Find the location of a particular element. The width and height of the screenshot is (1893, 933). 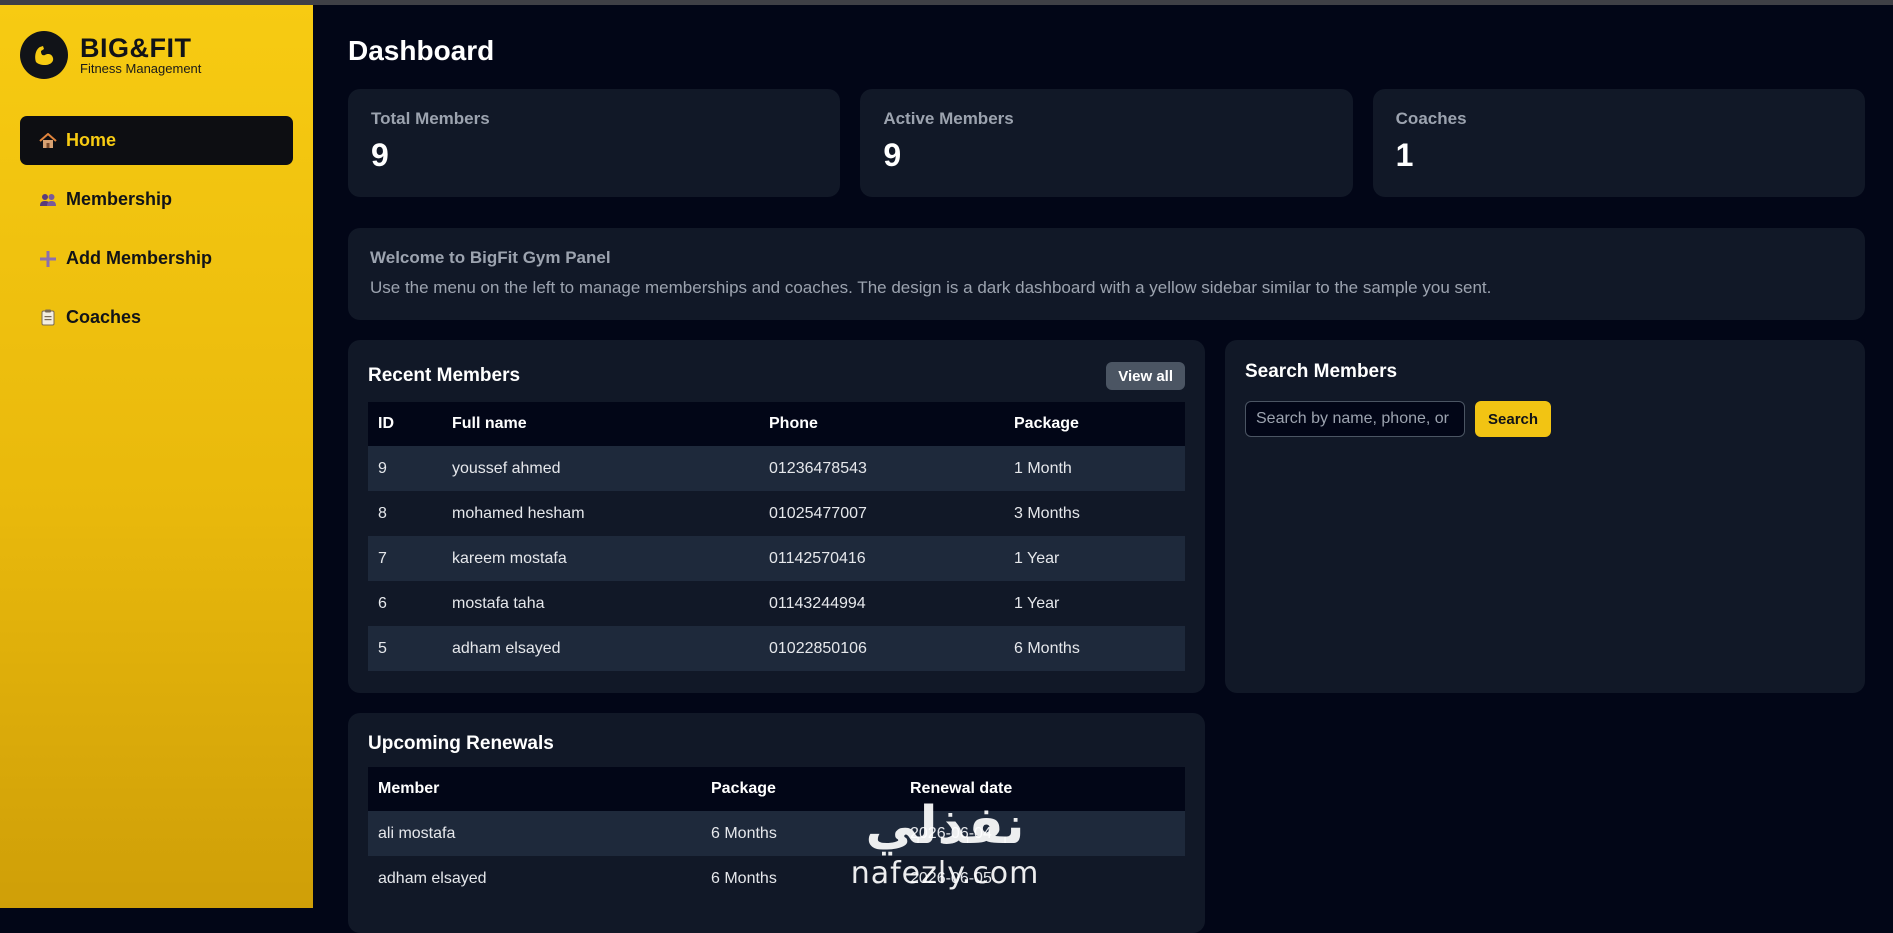

recent-members-title: Recent Members is located at coordinates (444, 375).